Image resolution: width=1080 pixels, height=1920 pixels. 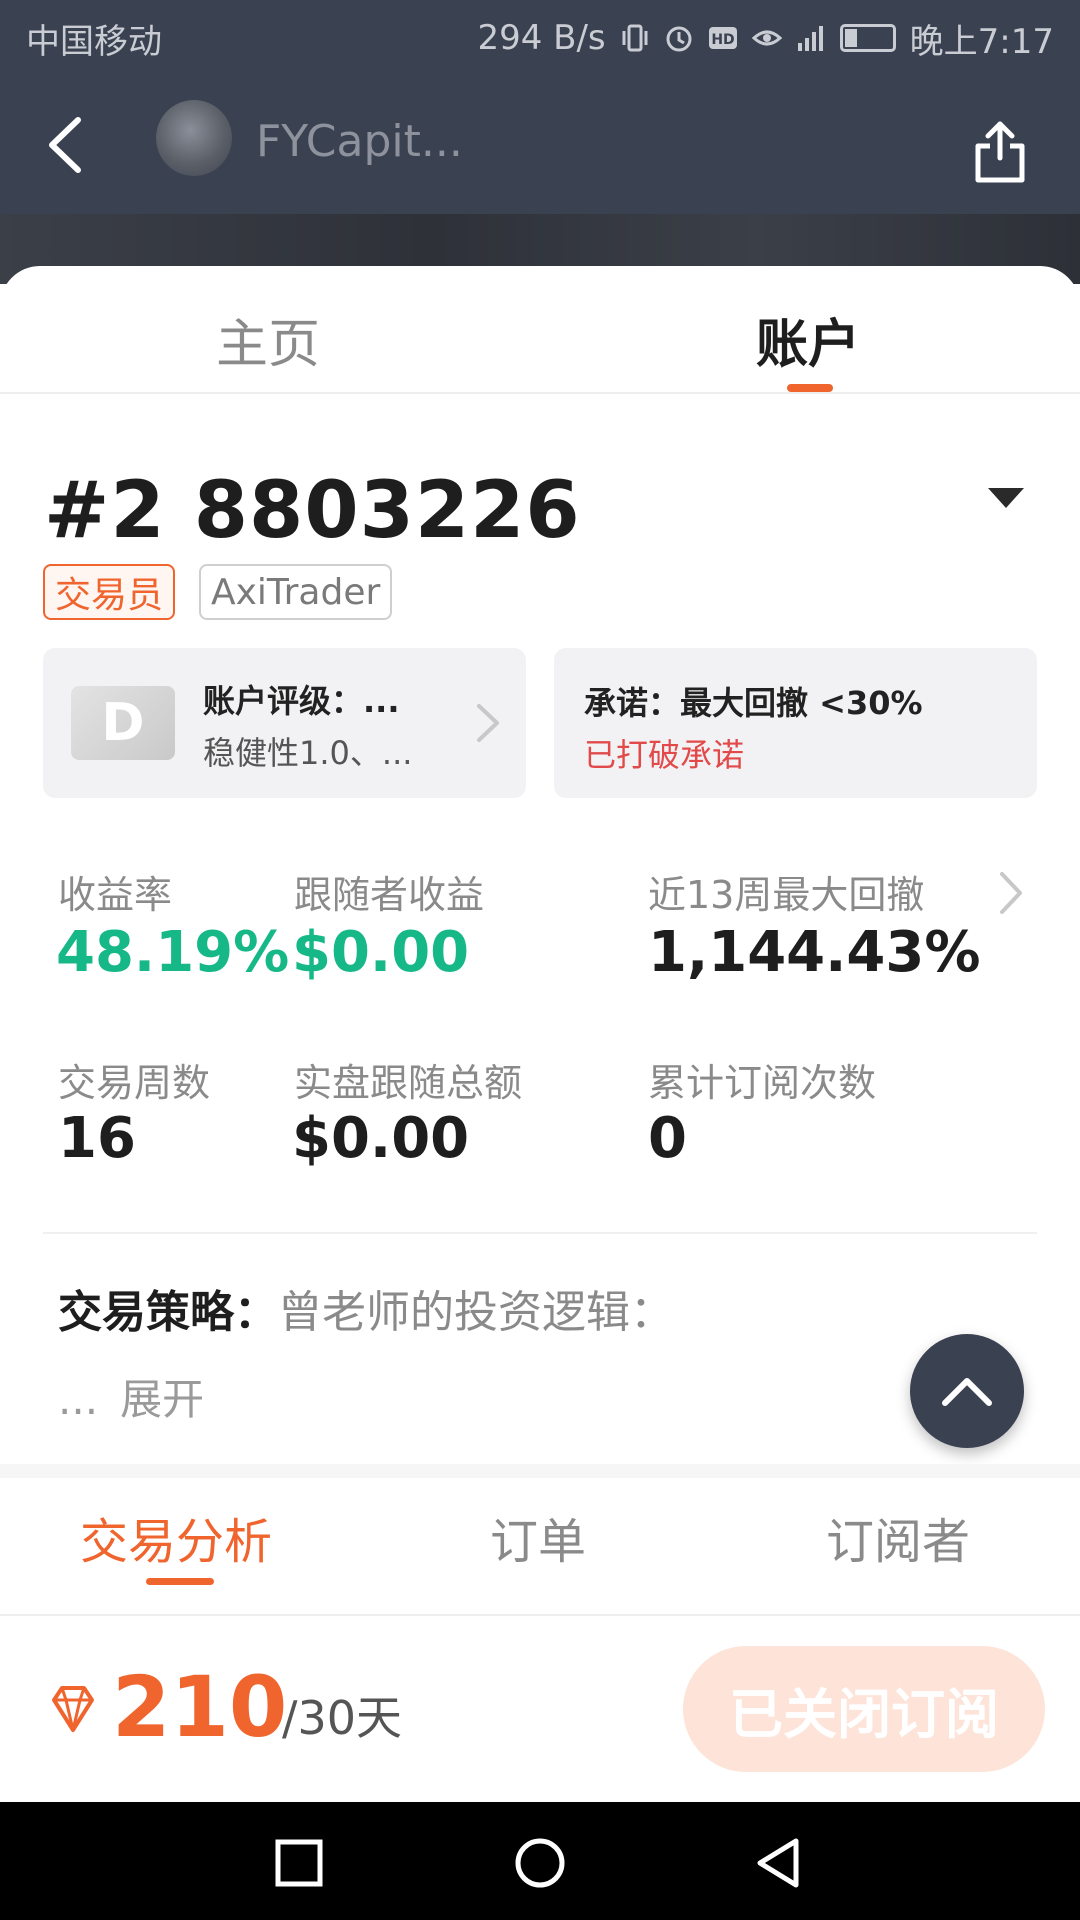 What do you see at coordinates (389, 895) in the screenshot?
I see `follower-profit-label: 跟随者收益` at bounding box center [389, 895].